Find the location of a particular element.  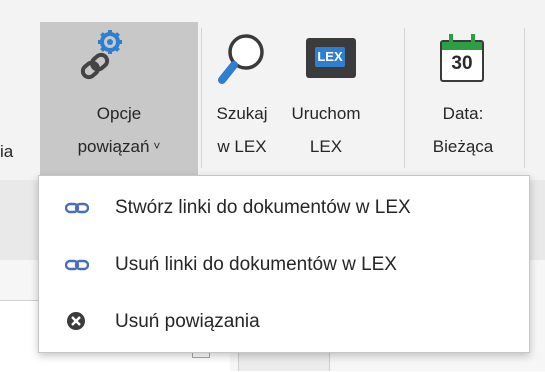

run-lex-button: LEX Uruchom LEX is located at coordinates (326, 97).